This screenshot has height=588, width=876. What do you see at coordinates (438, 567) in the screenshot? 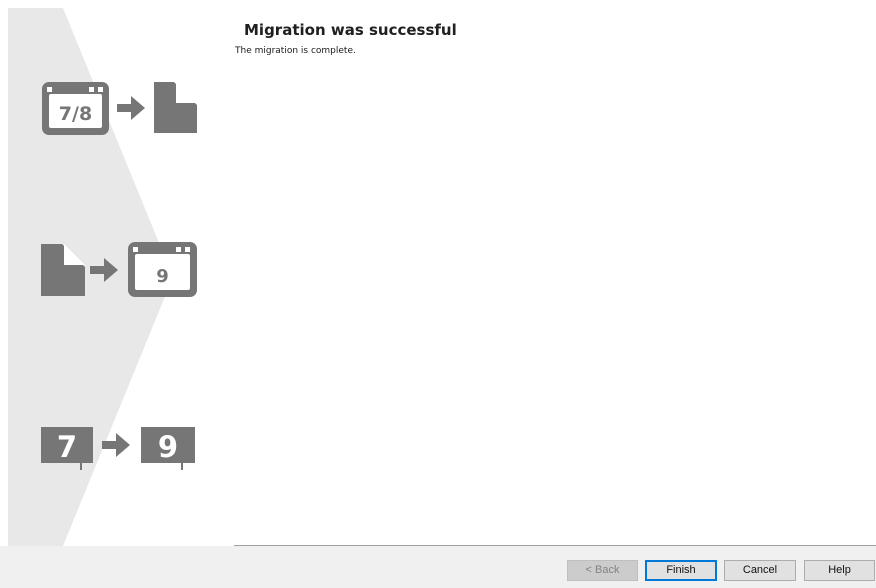
I see `button-bar: < Back Finish Cancel Help` at bounding box center [438, 567].